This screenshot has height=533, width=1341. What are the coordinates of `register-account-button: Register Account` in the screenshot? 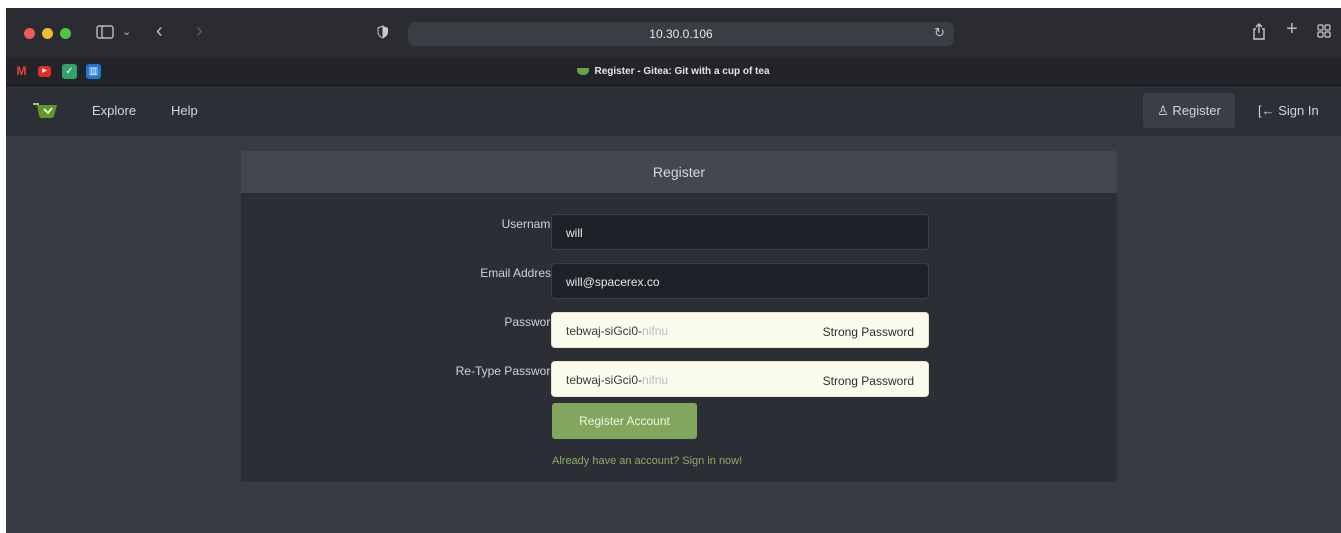 It's located at (624, 421).